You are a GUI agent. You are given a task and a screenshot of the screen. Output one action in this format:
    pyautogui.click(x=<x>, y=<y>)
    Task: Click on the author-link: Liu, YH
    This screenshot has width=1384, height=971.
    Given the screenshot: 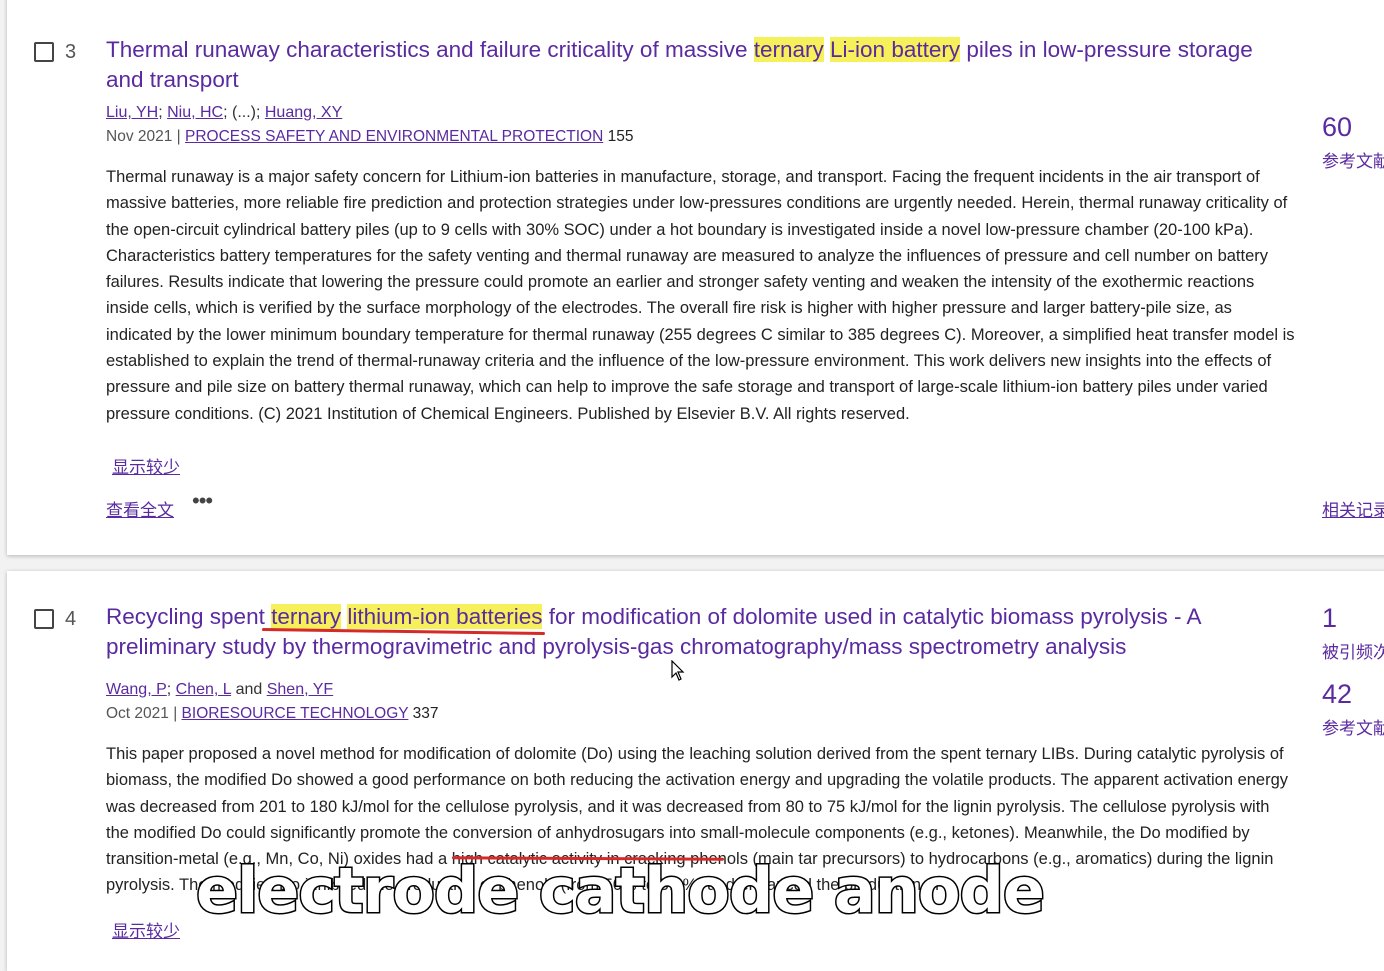 What is the action you would take?
    pyautogui.click(x=132, y=112)
    